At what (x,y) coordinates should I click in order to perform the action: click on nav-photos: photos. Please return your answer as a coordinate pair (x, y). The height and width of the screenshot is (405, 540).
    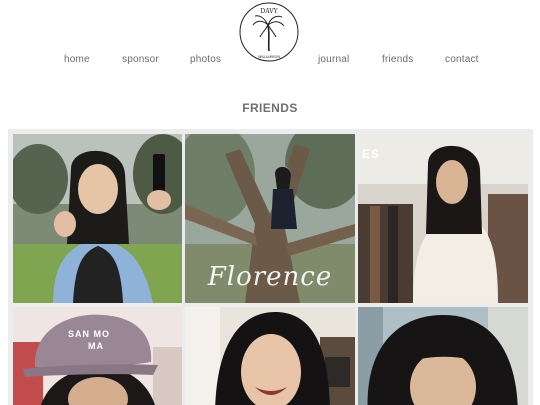
    Looking at the image, I should click on (205, 59).